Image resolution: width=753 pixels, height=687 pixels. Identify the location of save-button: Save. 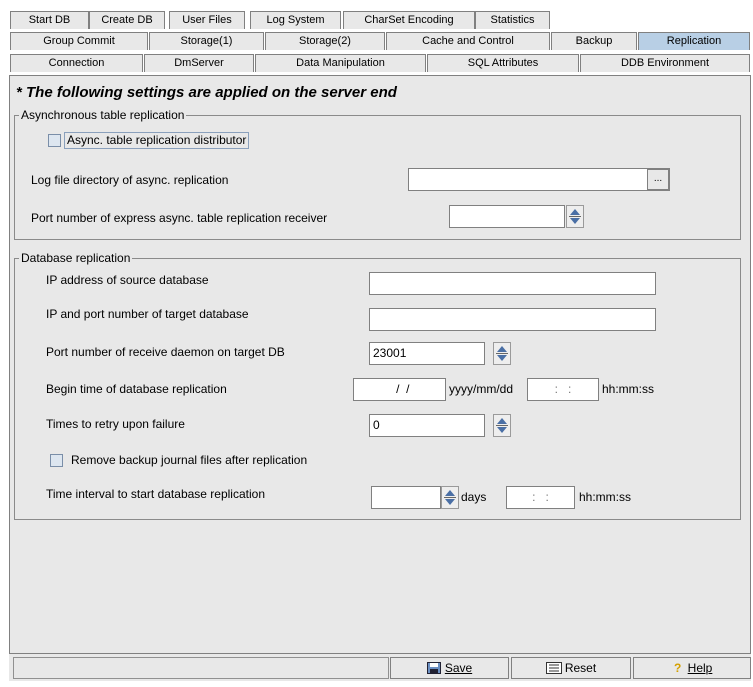
(449, 668).